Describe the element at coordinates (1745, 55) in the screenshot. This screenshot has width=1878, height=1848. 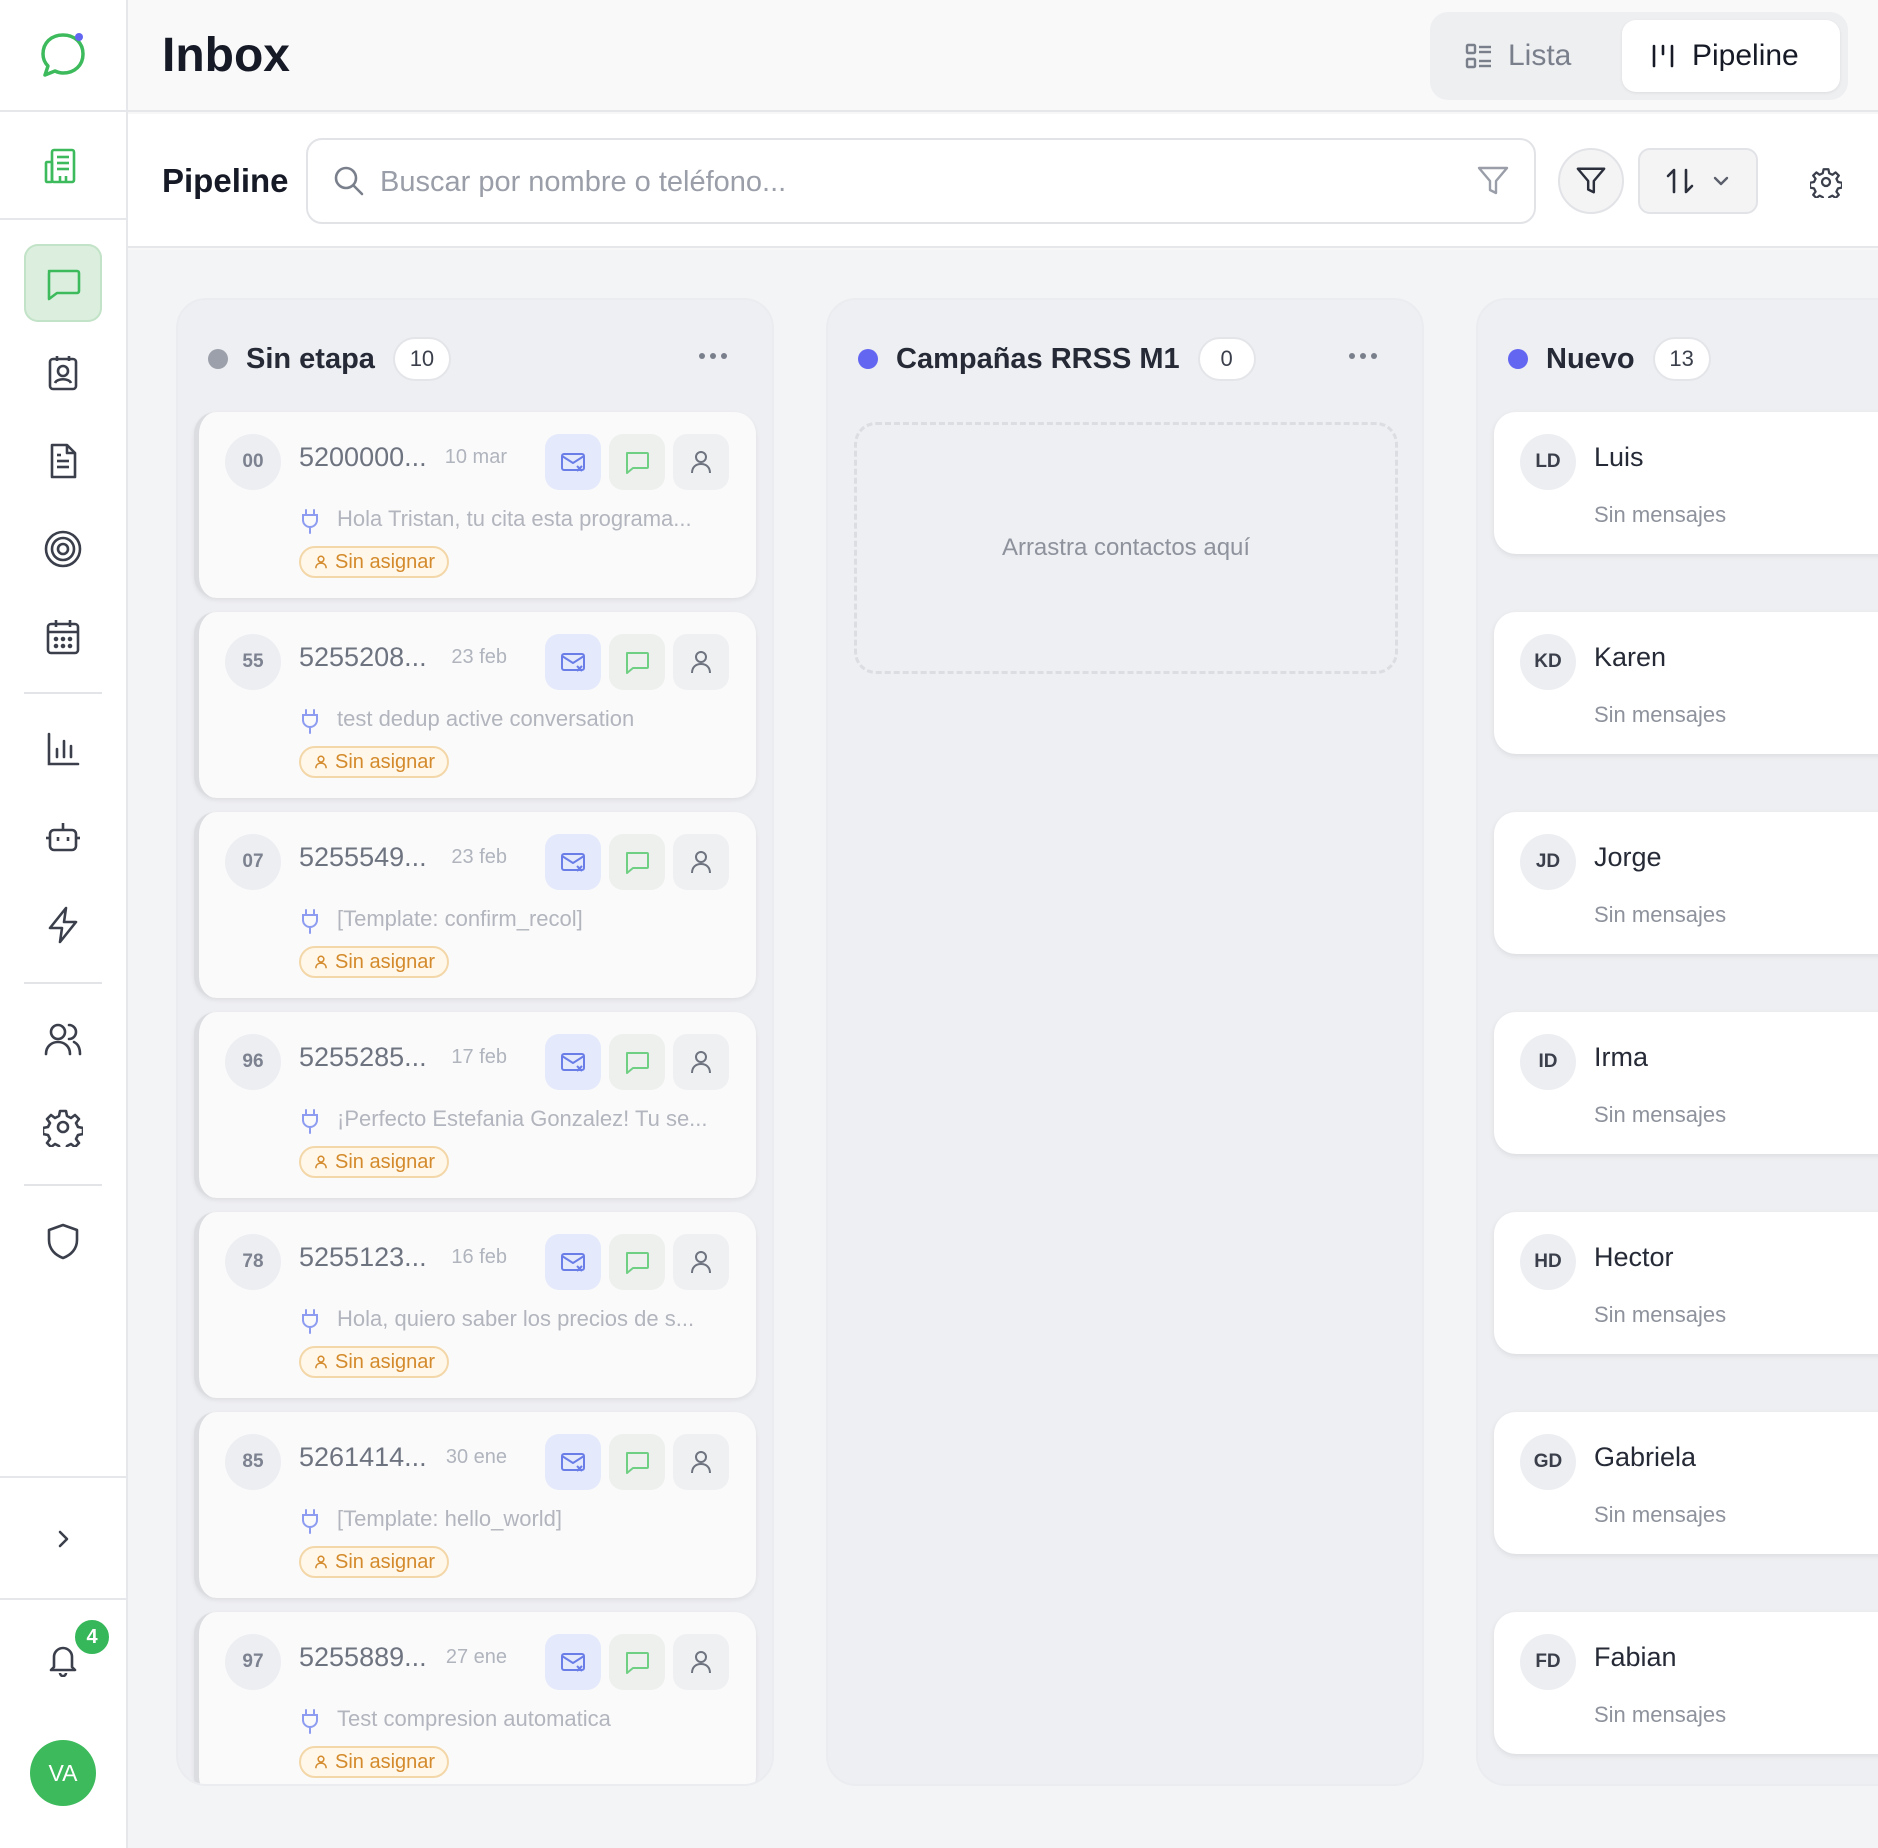
I see `view-pipeline-label: Pipeline` at that location.